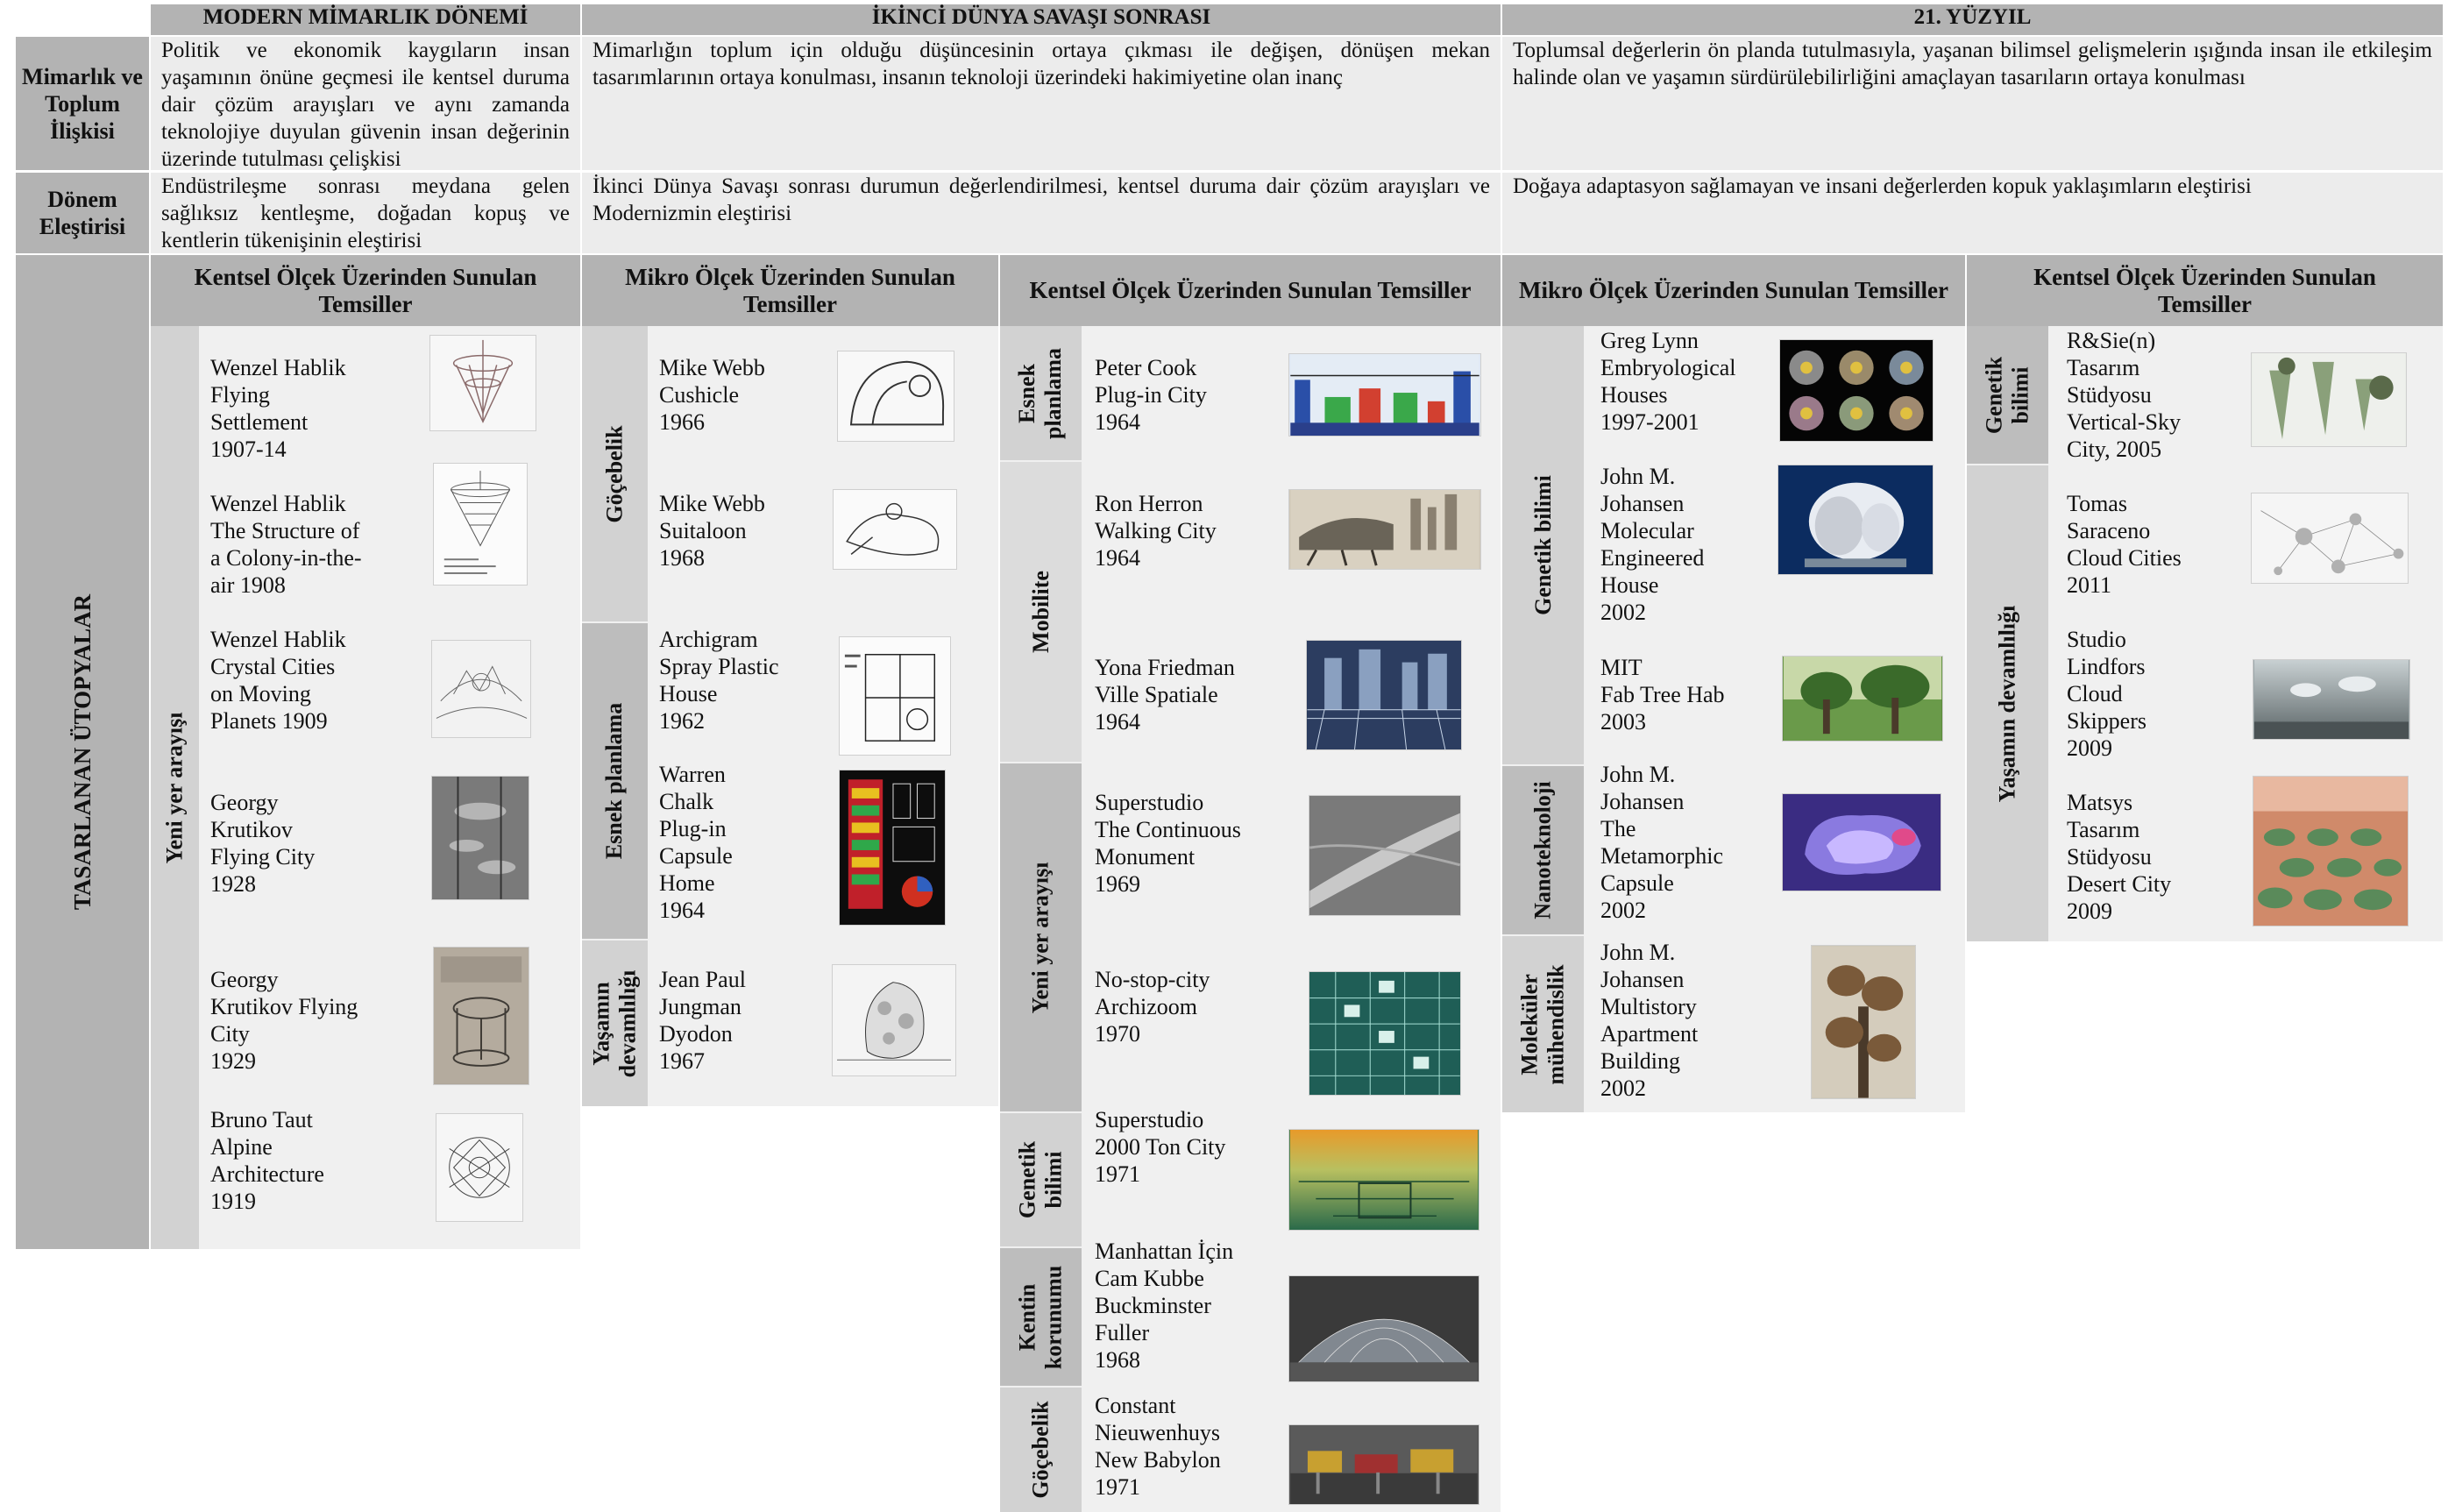  Describe the element at coordinates (1862, 699) in the screenshot. I see `fab-tree-hab-image` at that location.